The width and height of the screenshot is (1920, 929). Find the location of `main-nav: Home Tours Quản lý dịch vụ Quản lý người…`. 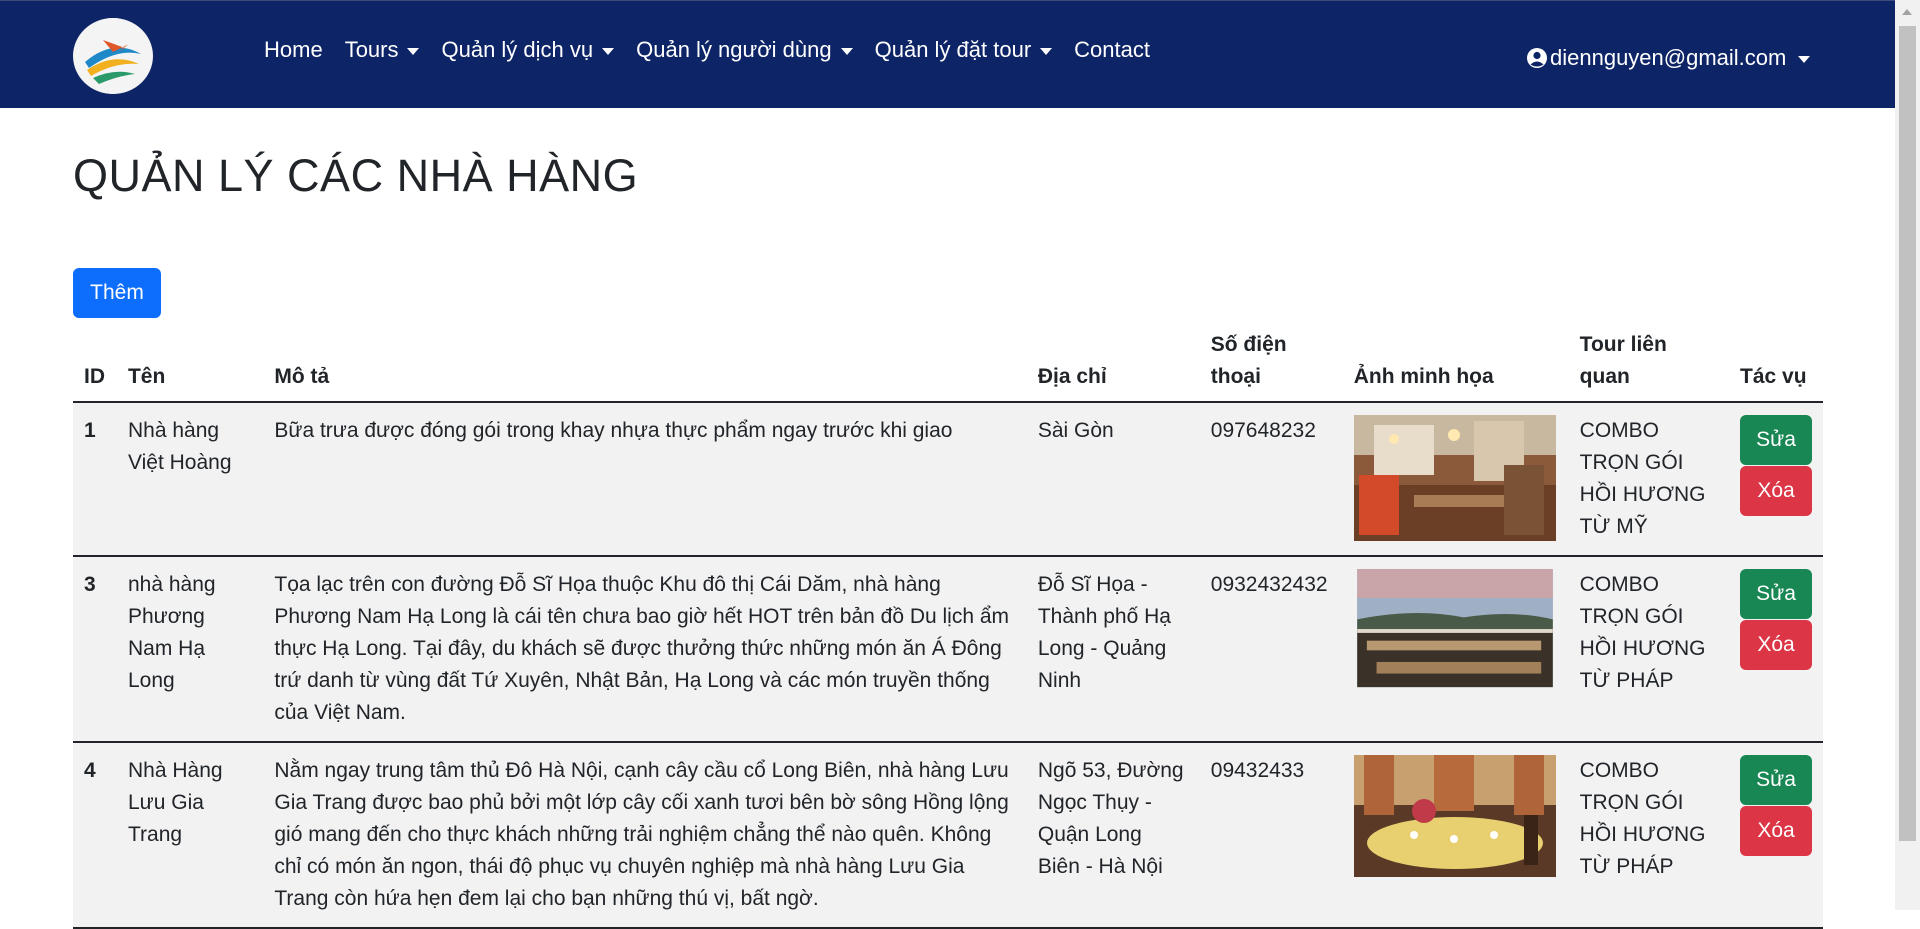

main-nav: Home Tours Quản lý dịch vụ Quản lý người… is located at coordinates (718, 50).